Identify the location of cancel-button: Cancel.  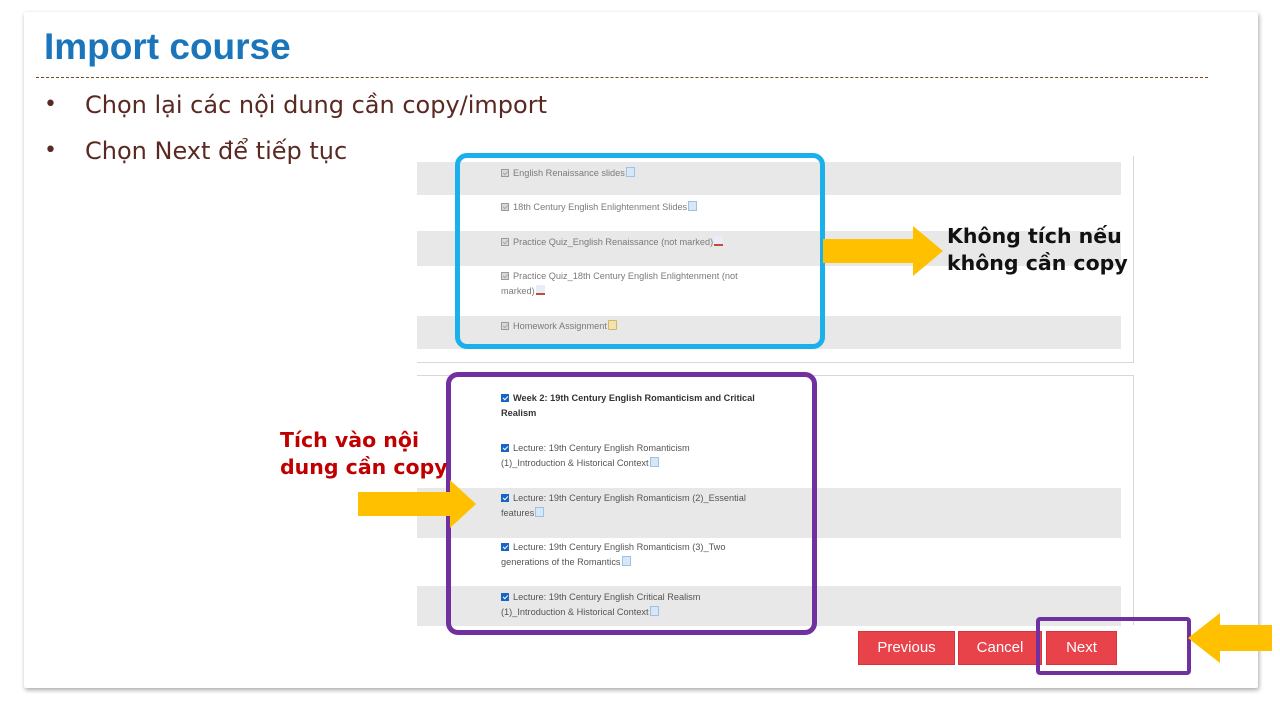
(1000, 648).